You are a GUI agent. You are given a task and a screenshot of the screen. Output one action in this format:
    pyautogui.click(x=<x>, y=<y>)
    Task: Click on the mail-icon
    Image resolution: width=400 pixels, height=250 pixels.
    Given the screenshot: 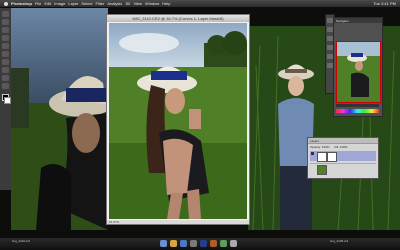 What is the action you would take?
    pyautogui.click(x=173, y=243)
    